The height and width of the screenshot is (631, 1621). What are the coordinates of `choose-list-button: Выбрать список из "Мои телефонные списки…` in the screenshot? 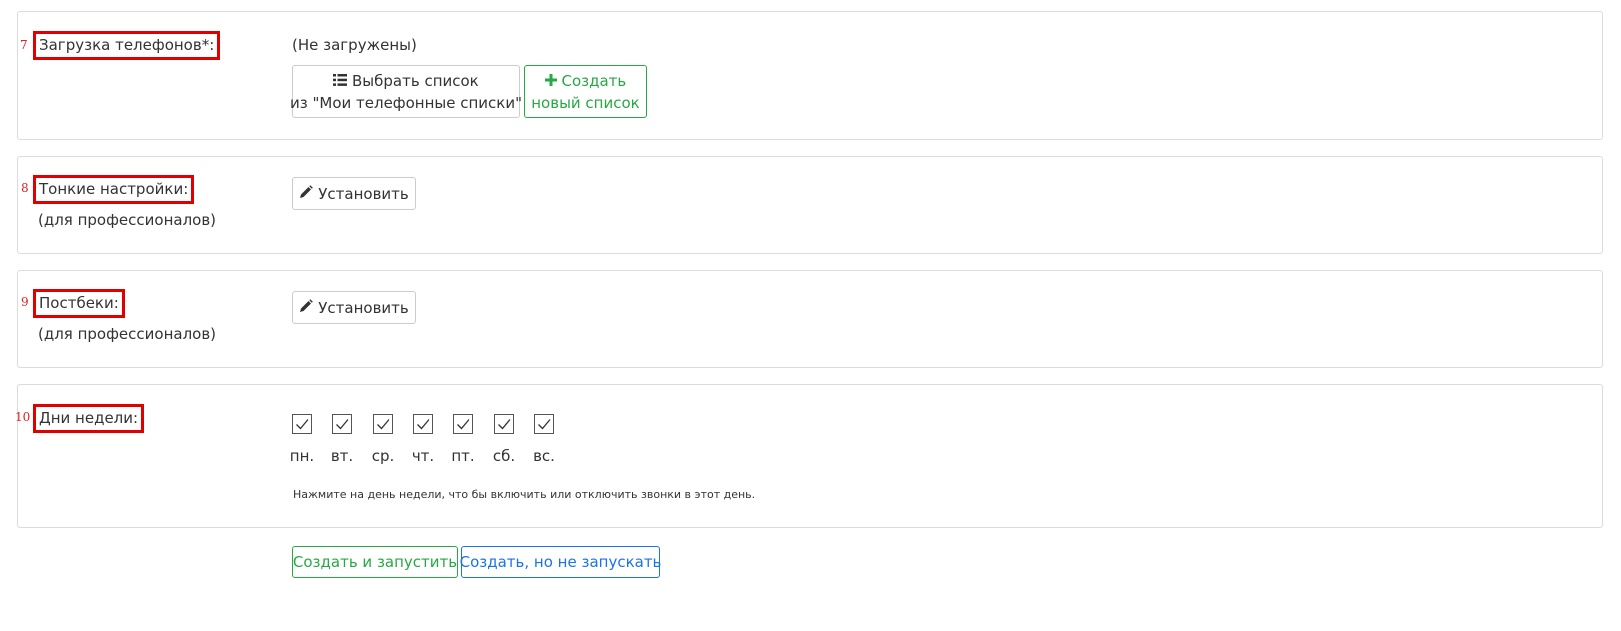 It's located at (406, 91).